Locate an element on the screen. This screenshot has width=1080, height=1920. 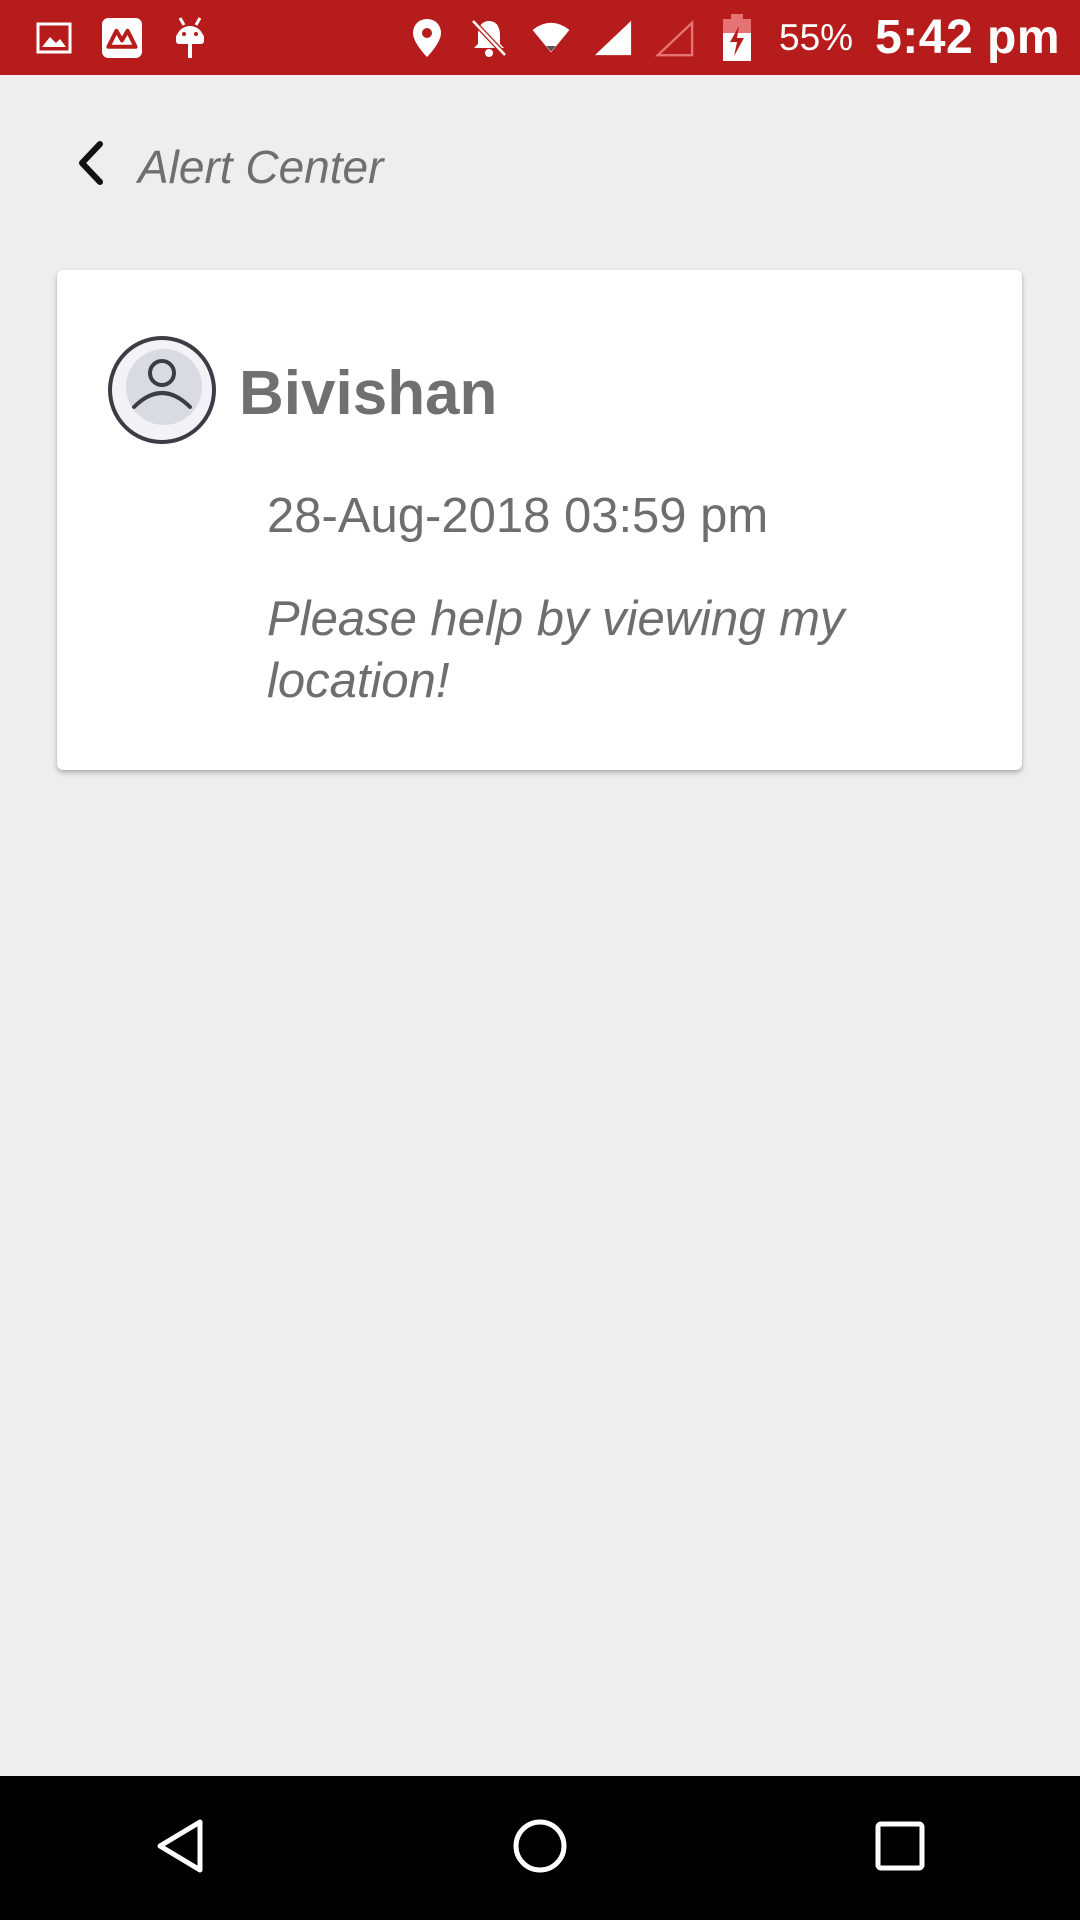
chevron-left-icon is located at coordinates (92, 165).